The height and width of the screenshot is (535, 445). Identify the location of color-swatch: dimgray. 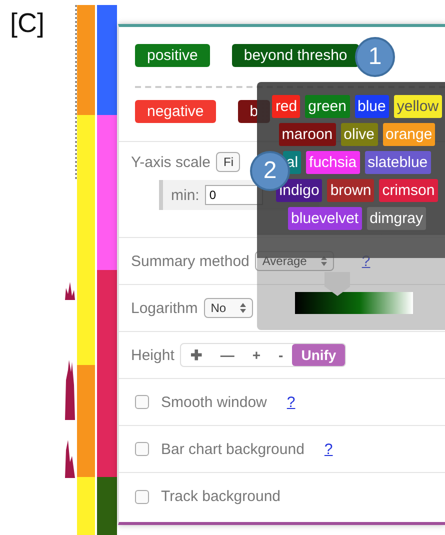
(396, 218).